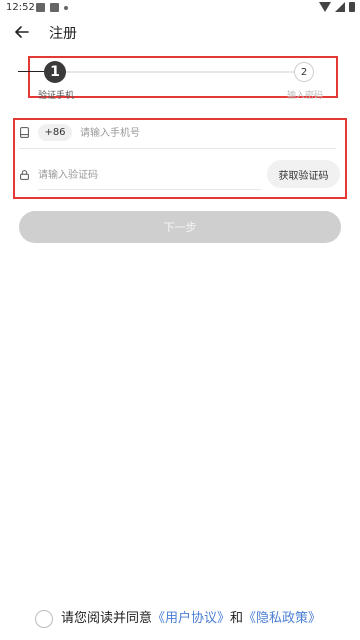 The width and height of the screenshot is (360, 640). I want to click on privacy-policy-link: 《隐私政策》, so click(282, 618).